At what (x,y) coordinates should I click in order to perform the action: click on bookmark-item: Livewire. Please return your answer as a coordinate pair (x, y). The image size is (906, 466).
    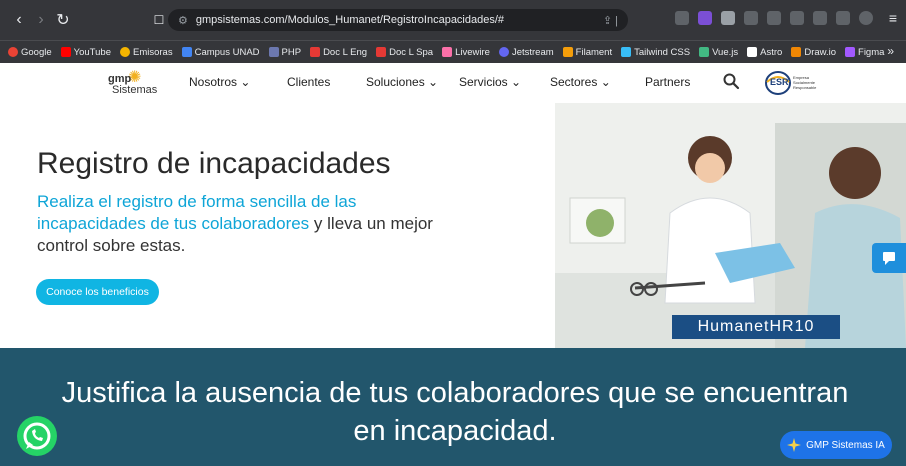
    Looking at the image, I should click on (466, 52).